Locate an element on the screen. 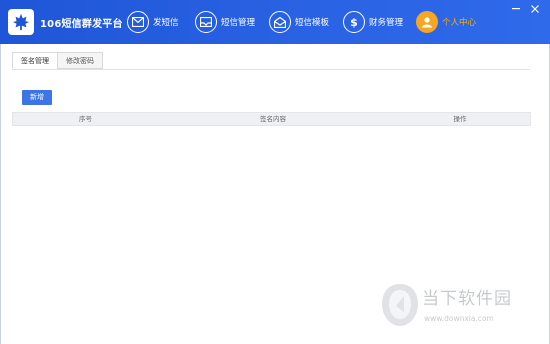 The height and width of the screenshot is (344, 550). add-button: 新增 is located at coordinates (37, 97).